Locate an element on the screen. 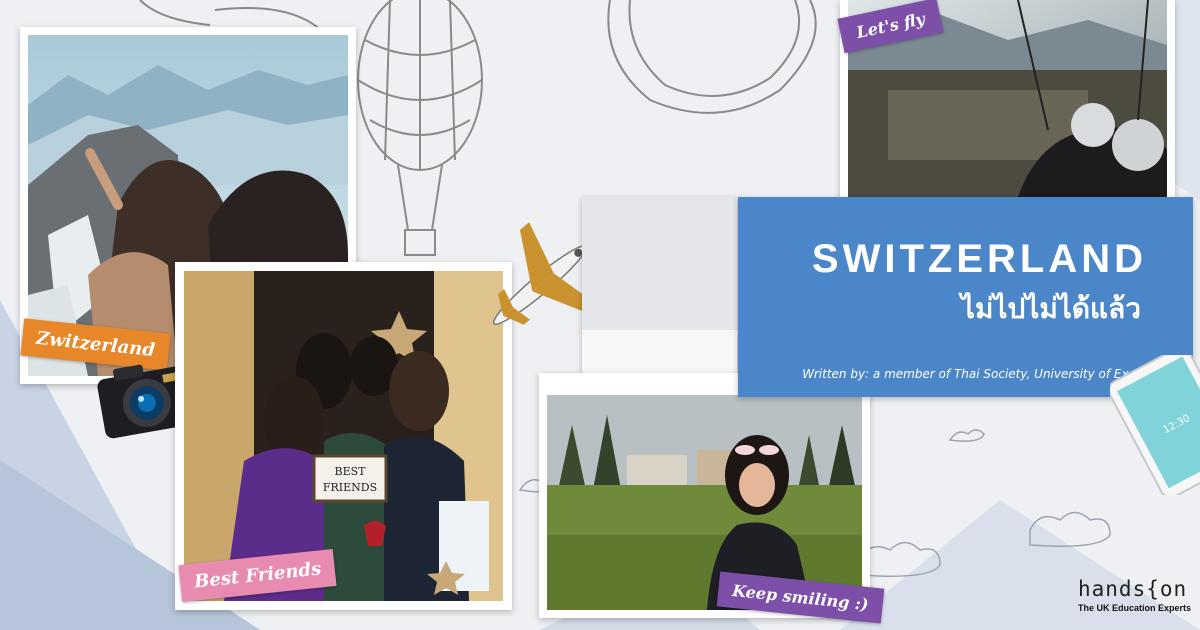 The image size is (1200, 630). brand-logo: hands{on The UK Education Experts is located at coordinates (1134, 595).